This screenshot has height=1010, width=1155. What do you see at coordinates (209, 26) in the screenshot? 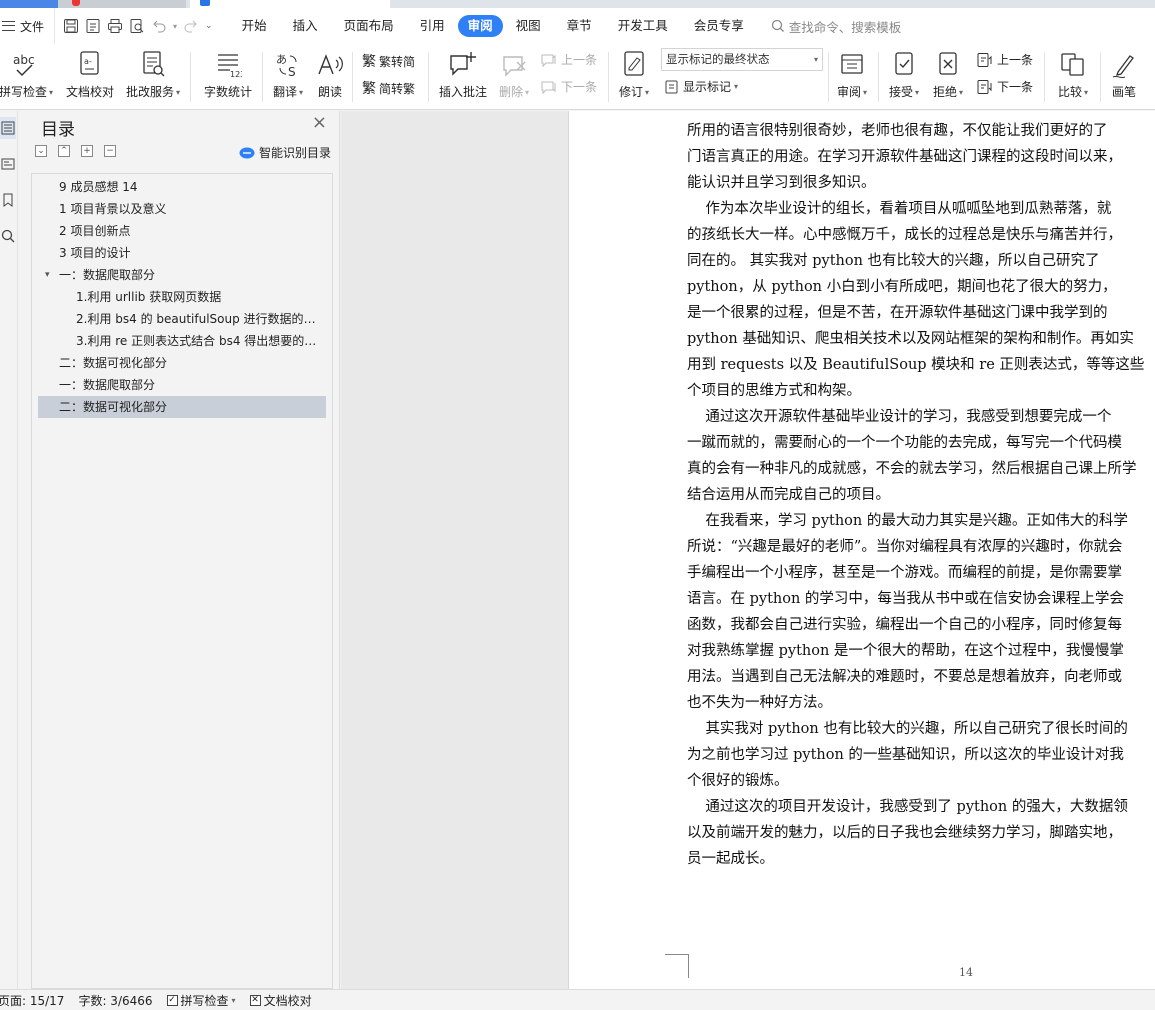
I see `customize-dropdown-icon: ⌄` at bounding box center [209, 26].